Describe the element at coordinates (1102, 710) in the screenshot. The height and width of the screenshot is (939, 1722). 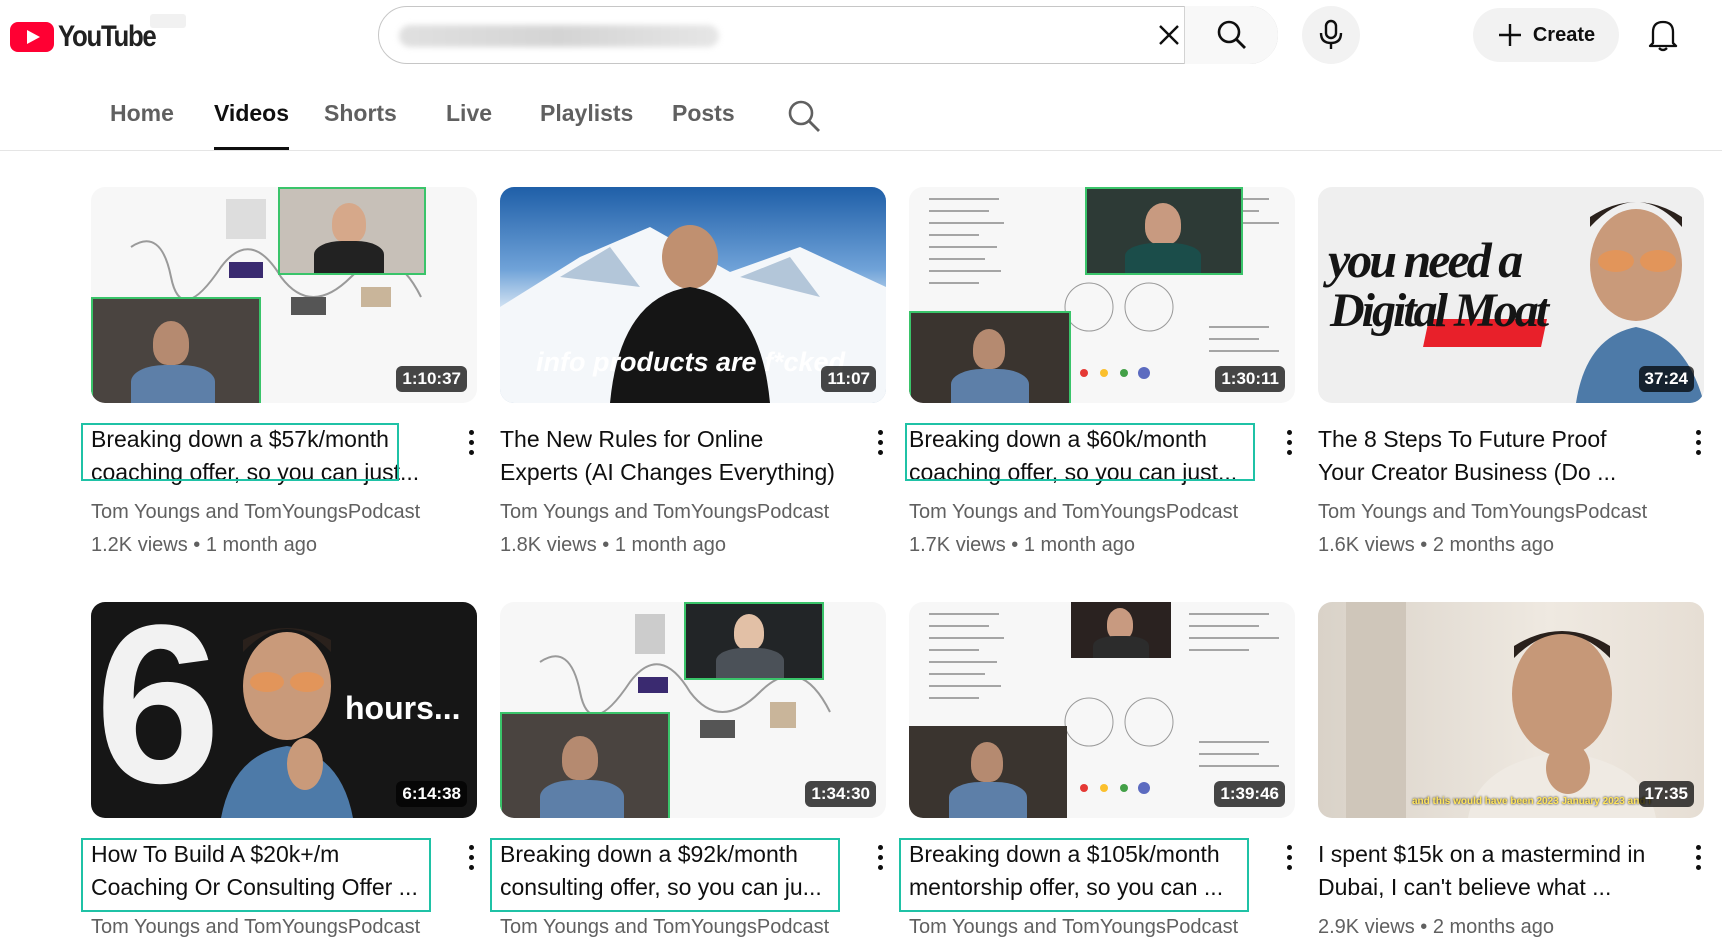
I see `video-thumbnail: 1:39:46` at that location.